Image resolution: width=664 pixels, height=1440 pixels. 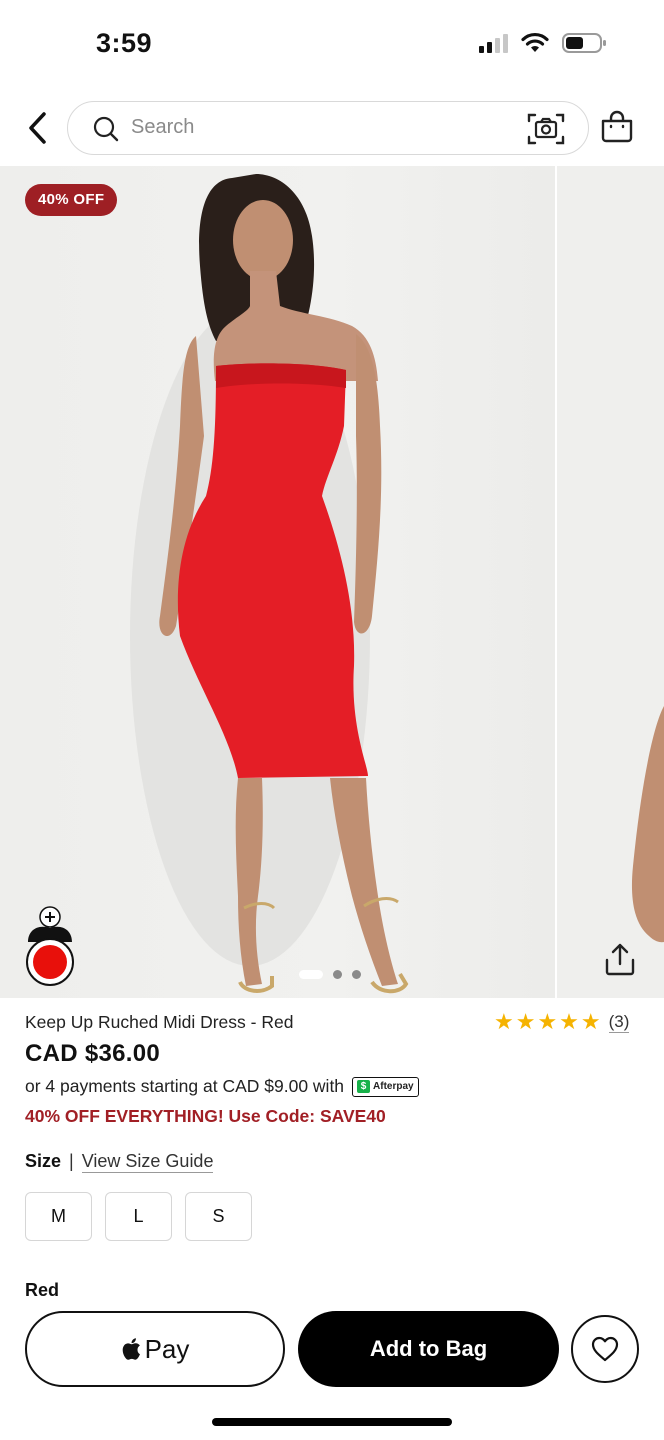 What do you see at coordinates (493, 43) in the screenshot?
I see `cellular-signal-icon` at bounding box center [493, 43].